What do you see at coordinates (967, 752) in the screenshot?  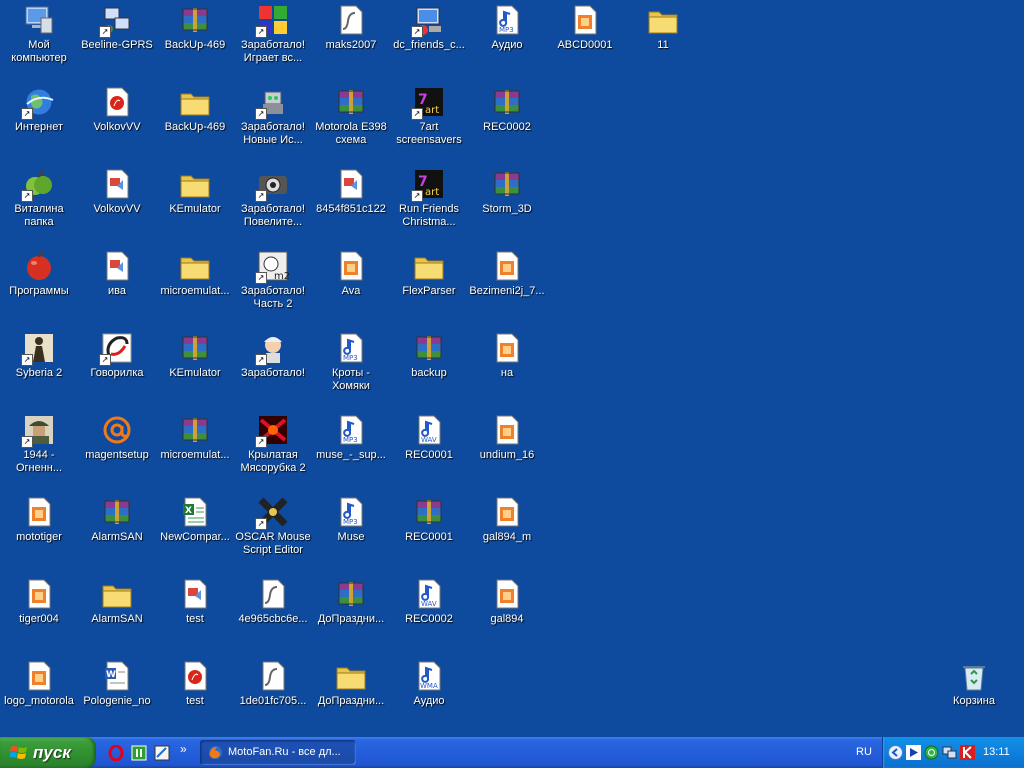 I see `kaspersky-icon` at bounding box center [967, 752].